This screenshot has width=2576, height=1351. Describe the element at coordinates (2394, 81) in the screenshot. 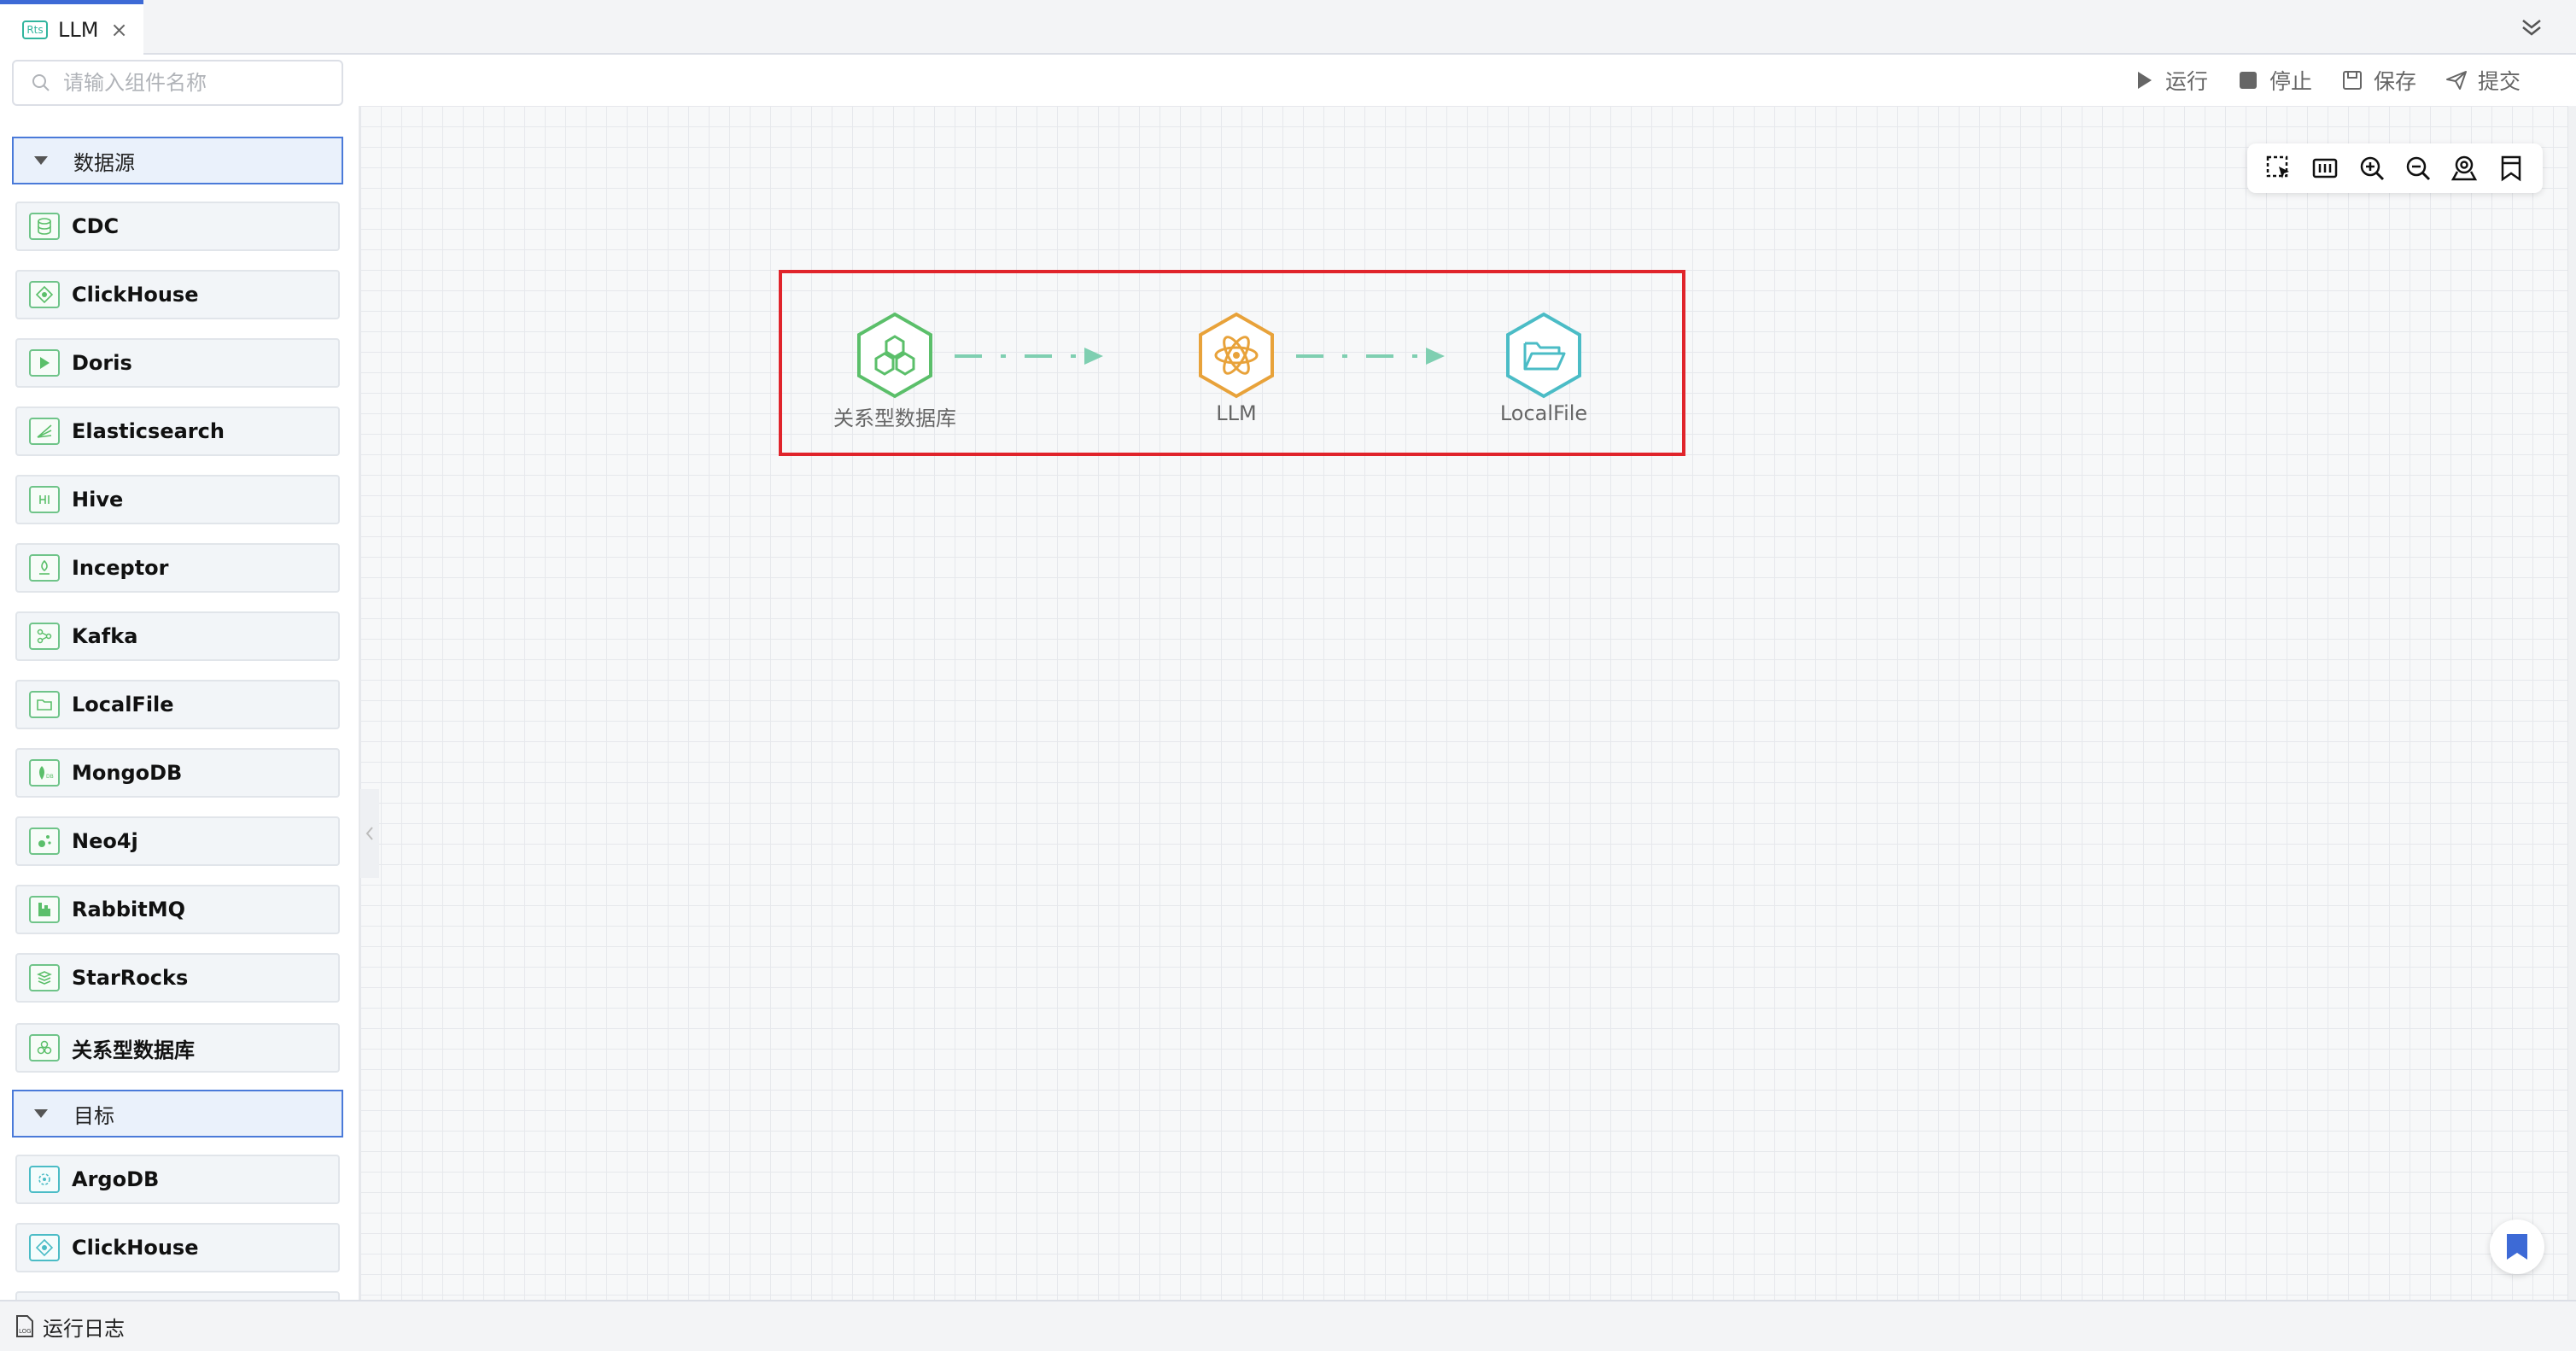

I see `save-label: 保存` at that location.